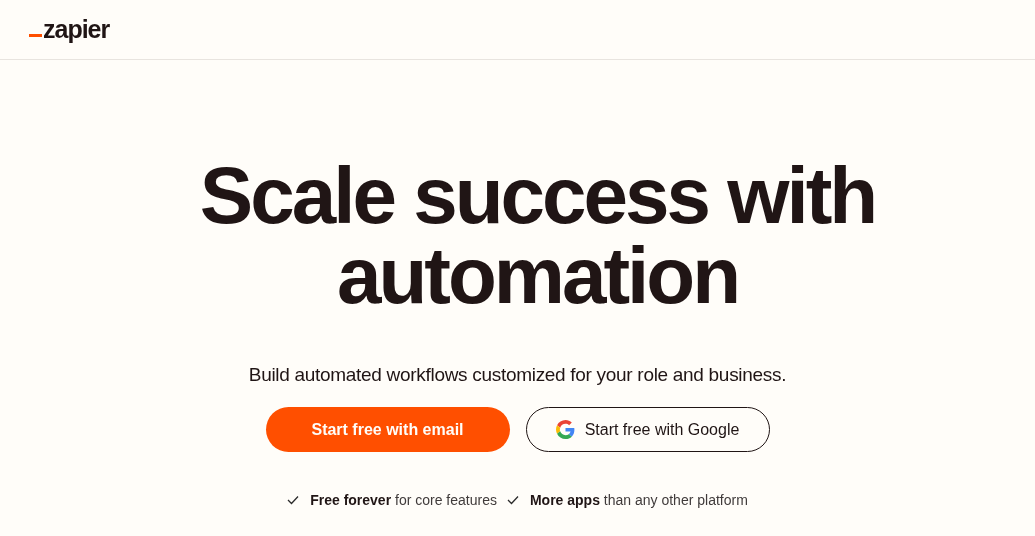 This screenshot has width=1035, height=536. Describe the element at coordinates (537, 276) in the screenshot. I see `headline: automation` at that location.